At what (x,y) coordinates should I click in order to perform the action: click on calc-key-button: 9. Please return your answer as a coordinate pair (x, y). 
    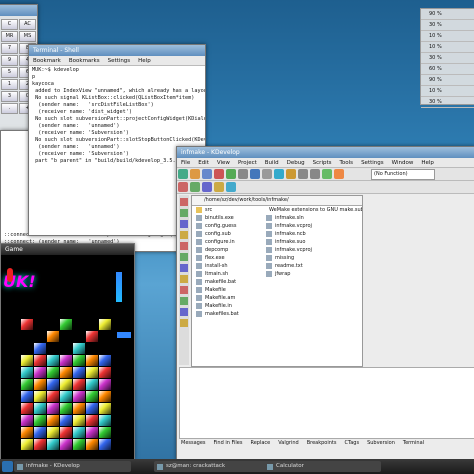
    Looking at the image, I should click on (9, 60).